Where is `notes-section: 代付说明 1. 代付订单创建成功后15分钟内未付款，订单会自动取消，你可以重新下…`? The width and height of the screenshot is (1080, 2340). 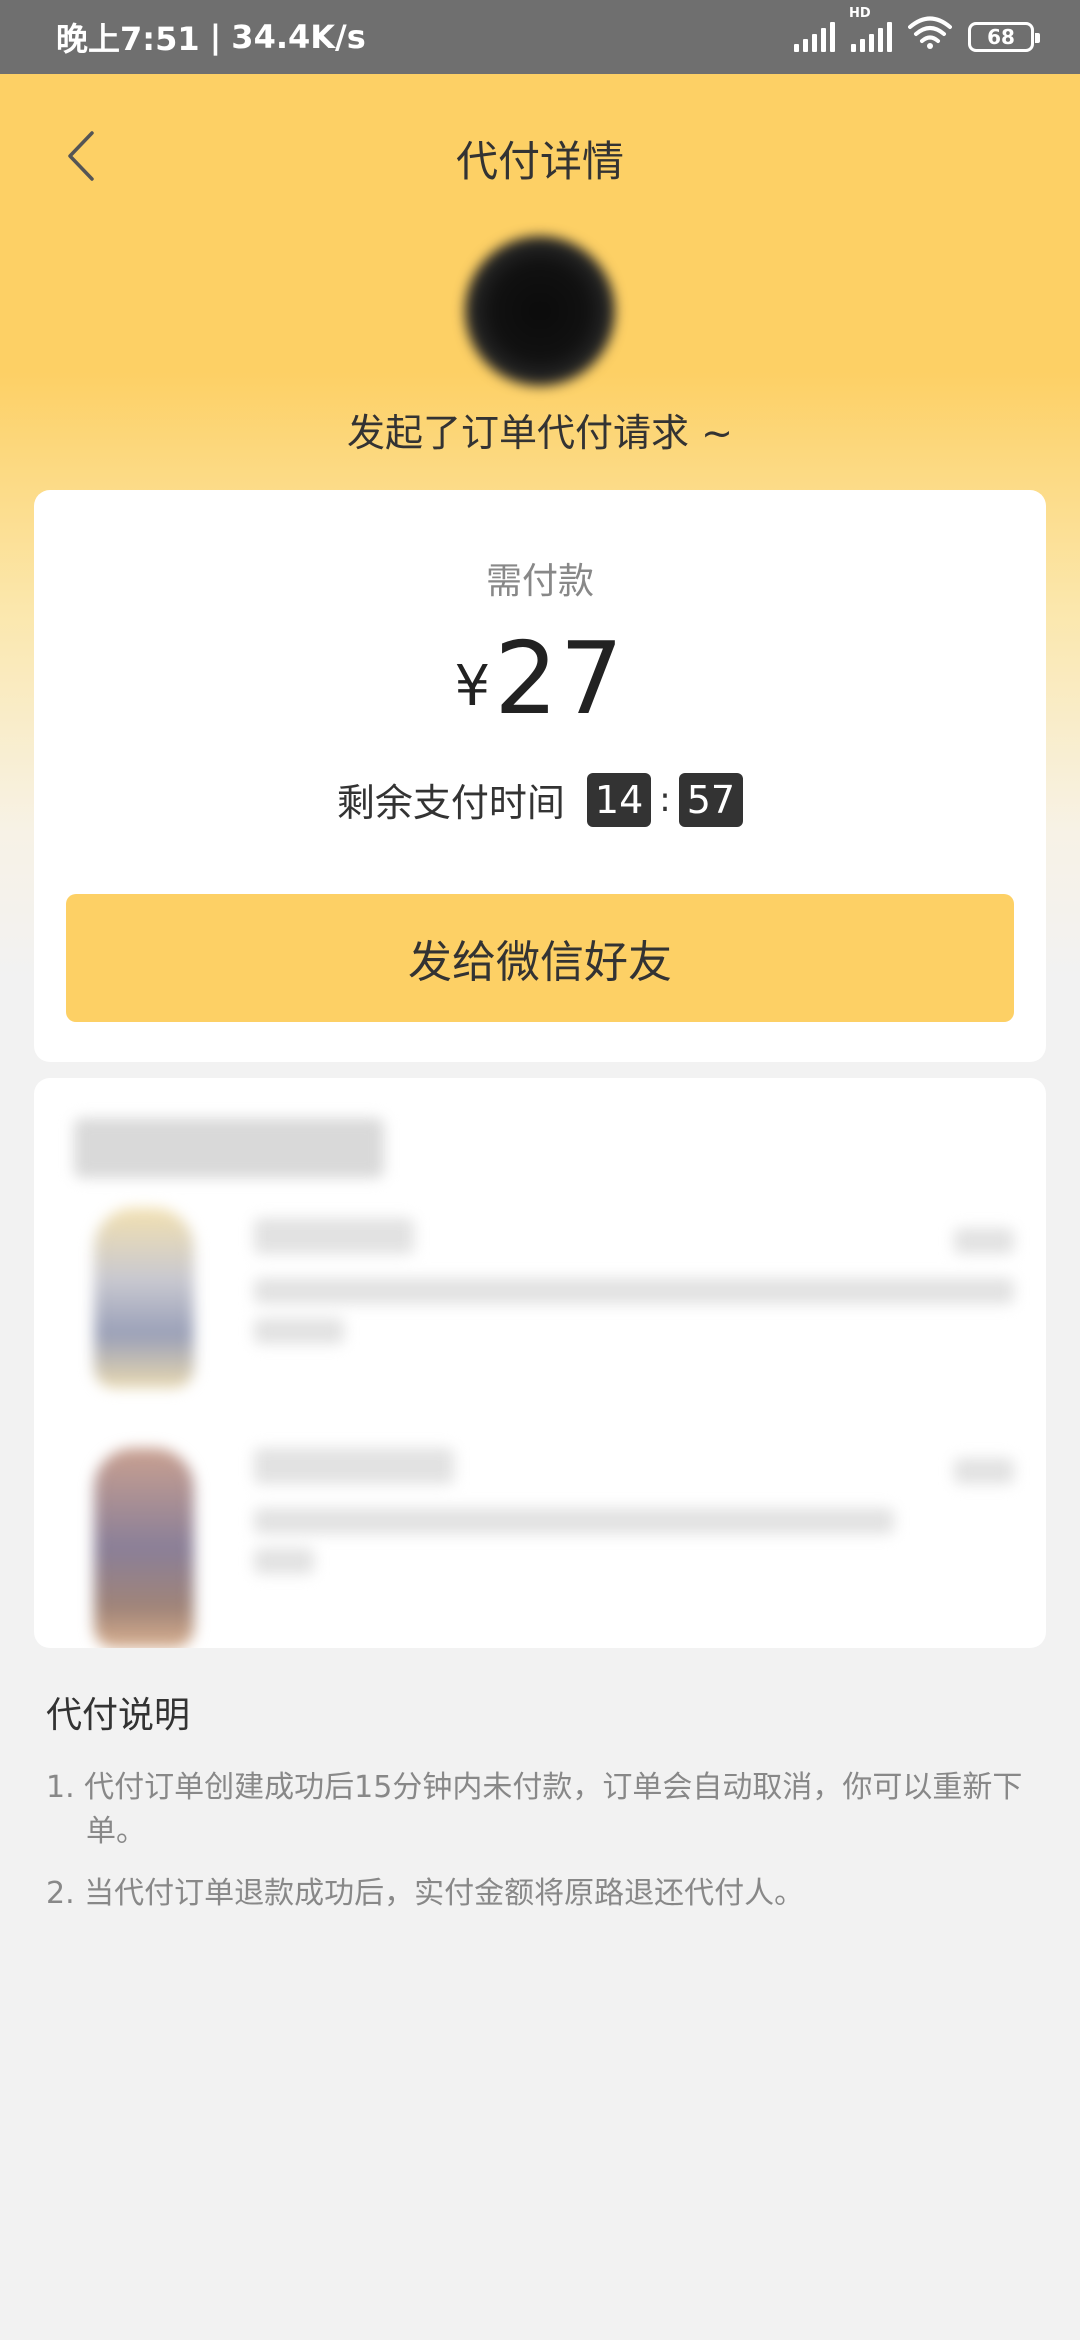
notes-section: 代付说明 1. 代付订单创建成功后15分钟内未付款，订单会自动取消，你可以重新下… is located at coordinates (546, 1801).